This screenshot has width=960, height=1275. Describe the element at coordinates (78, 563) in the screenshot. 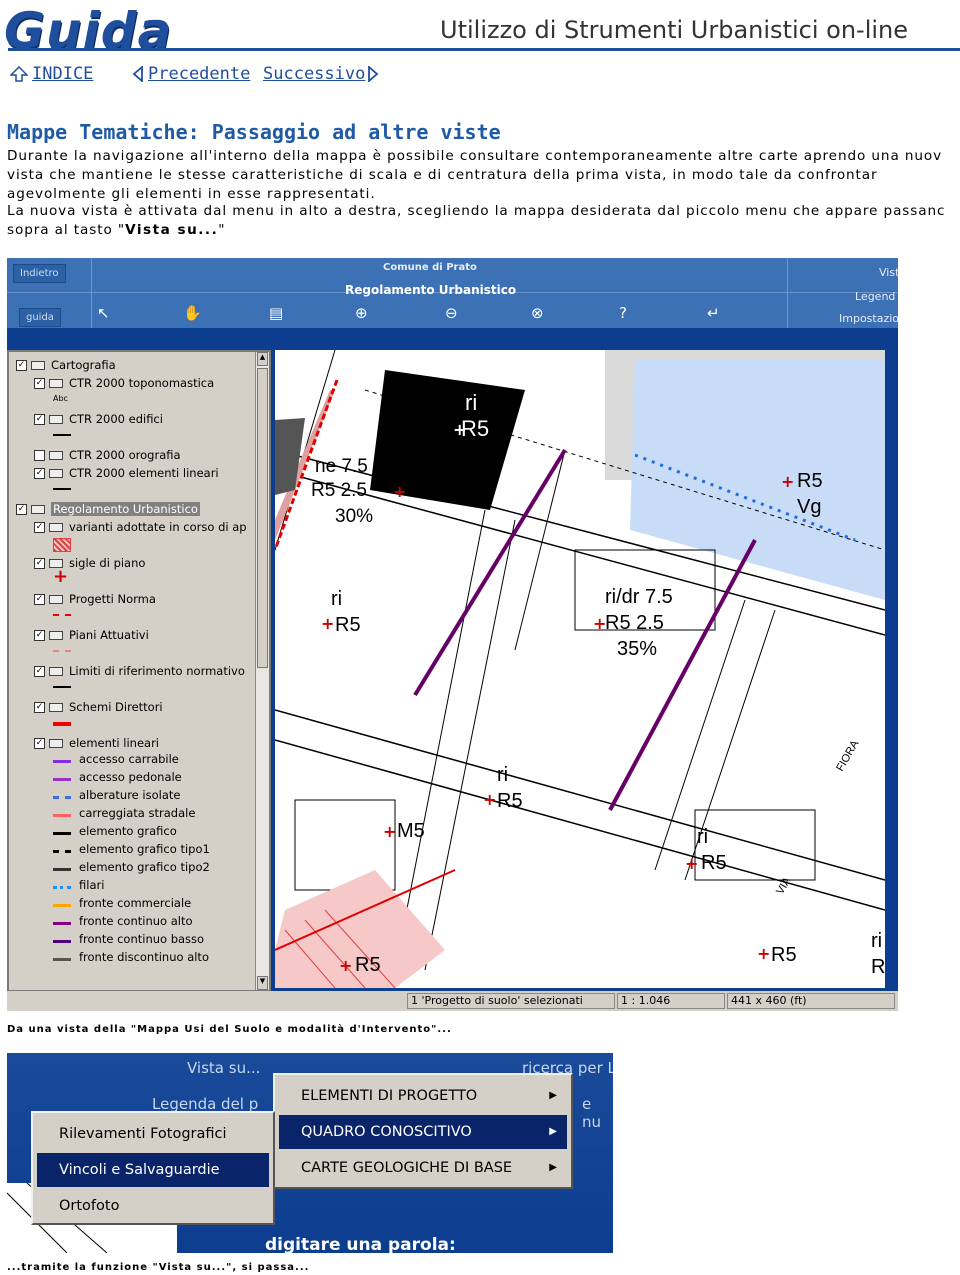

I see `legend-layer-row: ✓ sigle di piano` at that location.